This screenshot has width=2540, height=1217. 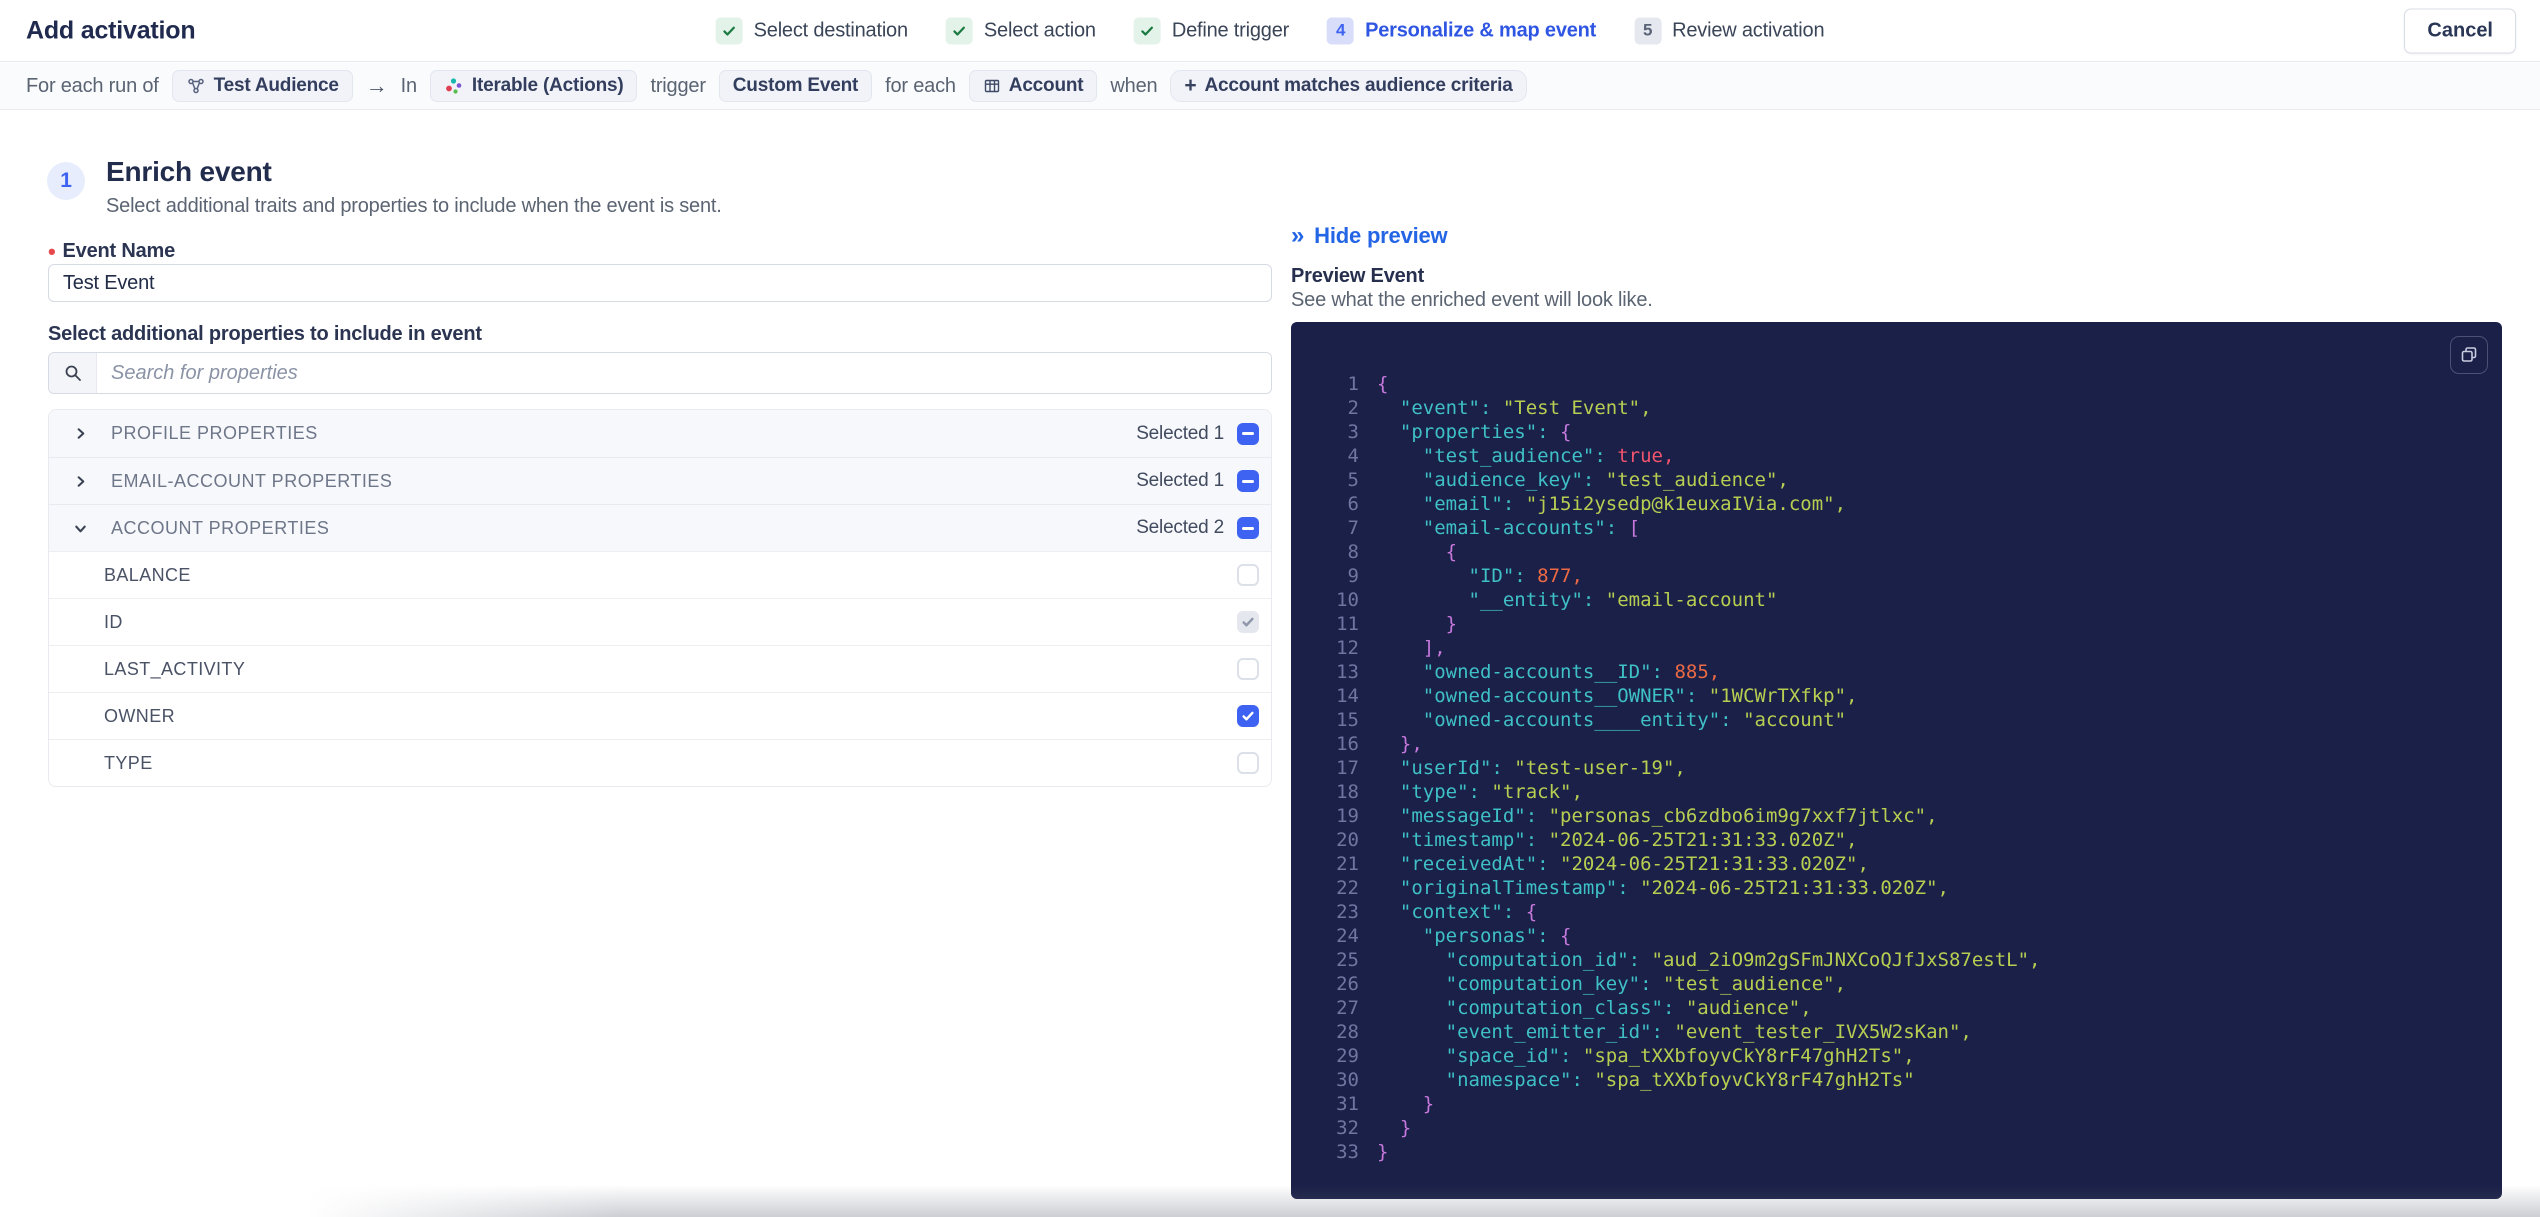 What do you see at coordinates (1531, 528) in the screenshot?
I see `line-content: "email-accounts": [` at bounding box center [1531, 528].